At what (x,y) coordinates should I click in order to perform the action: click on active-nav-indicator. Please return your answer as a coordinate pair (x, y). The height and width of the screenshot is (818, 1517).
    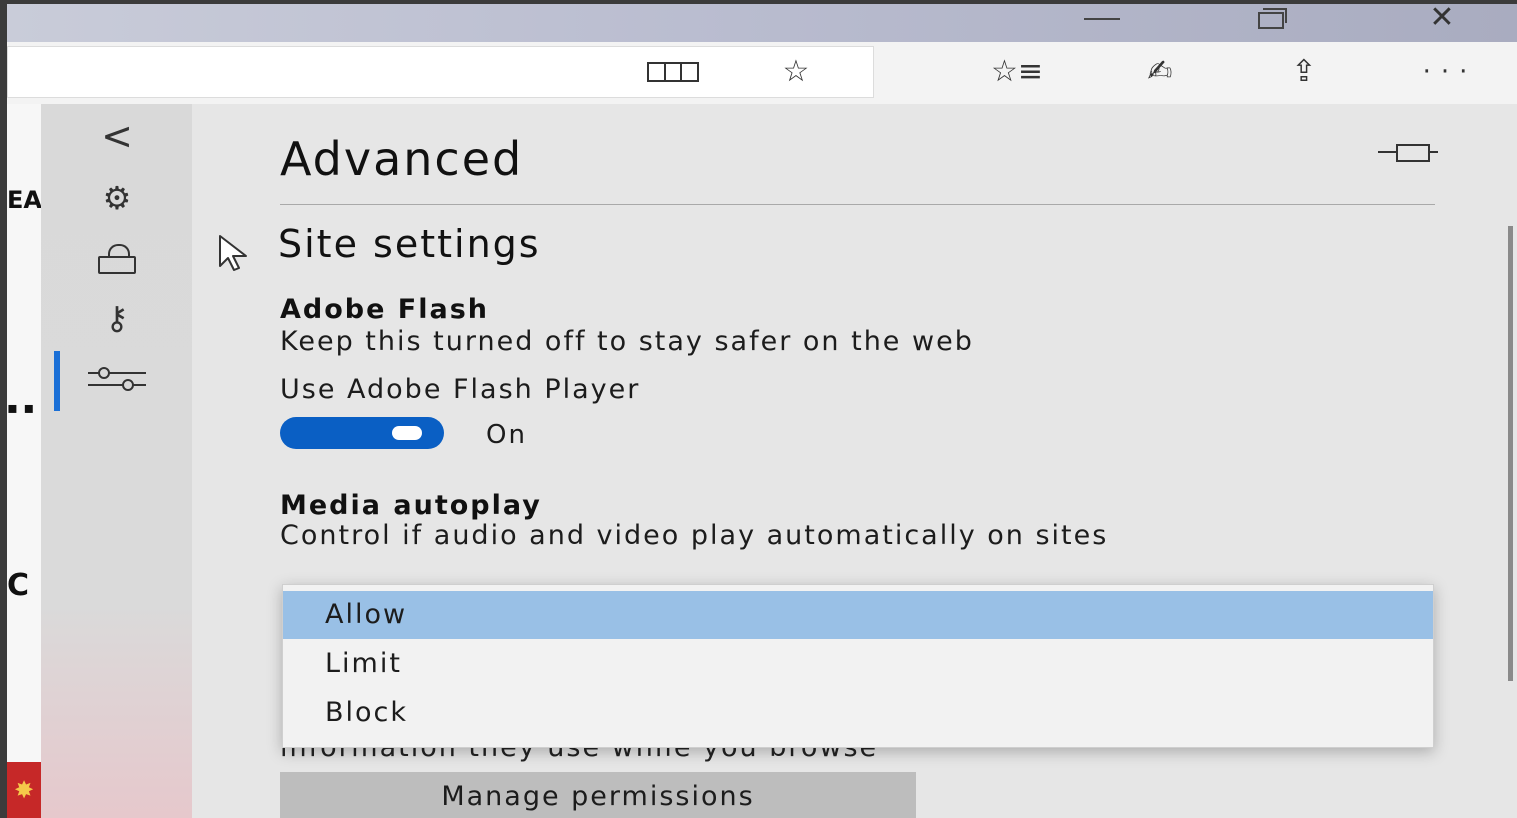
    Looking at the image, I should click on (57, 381).